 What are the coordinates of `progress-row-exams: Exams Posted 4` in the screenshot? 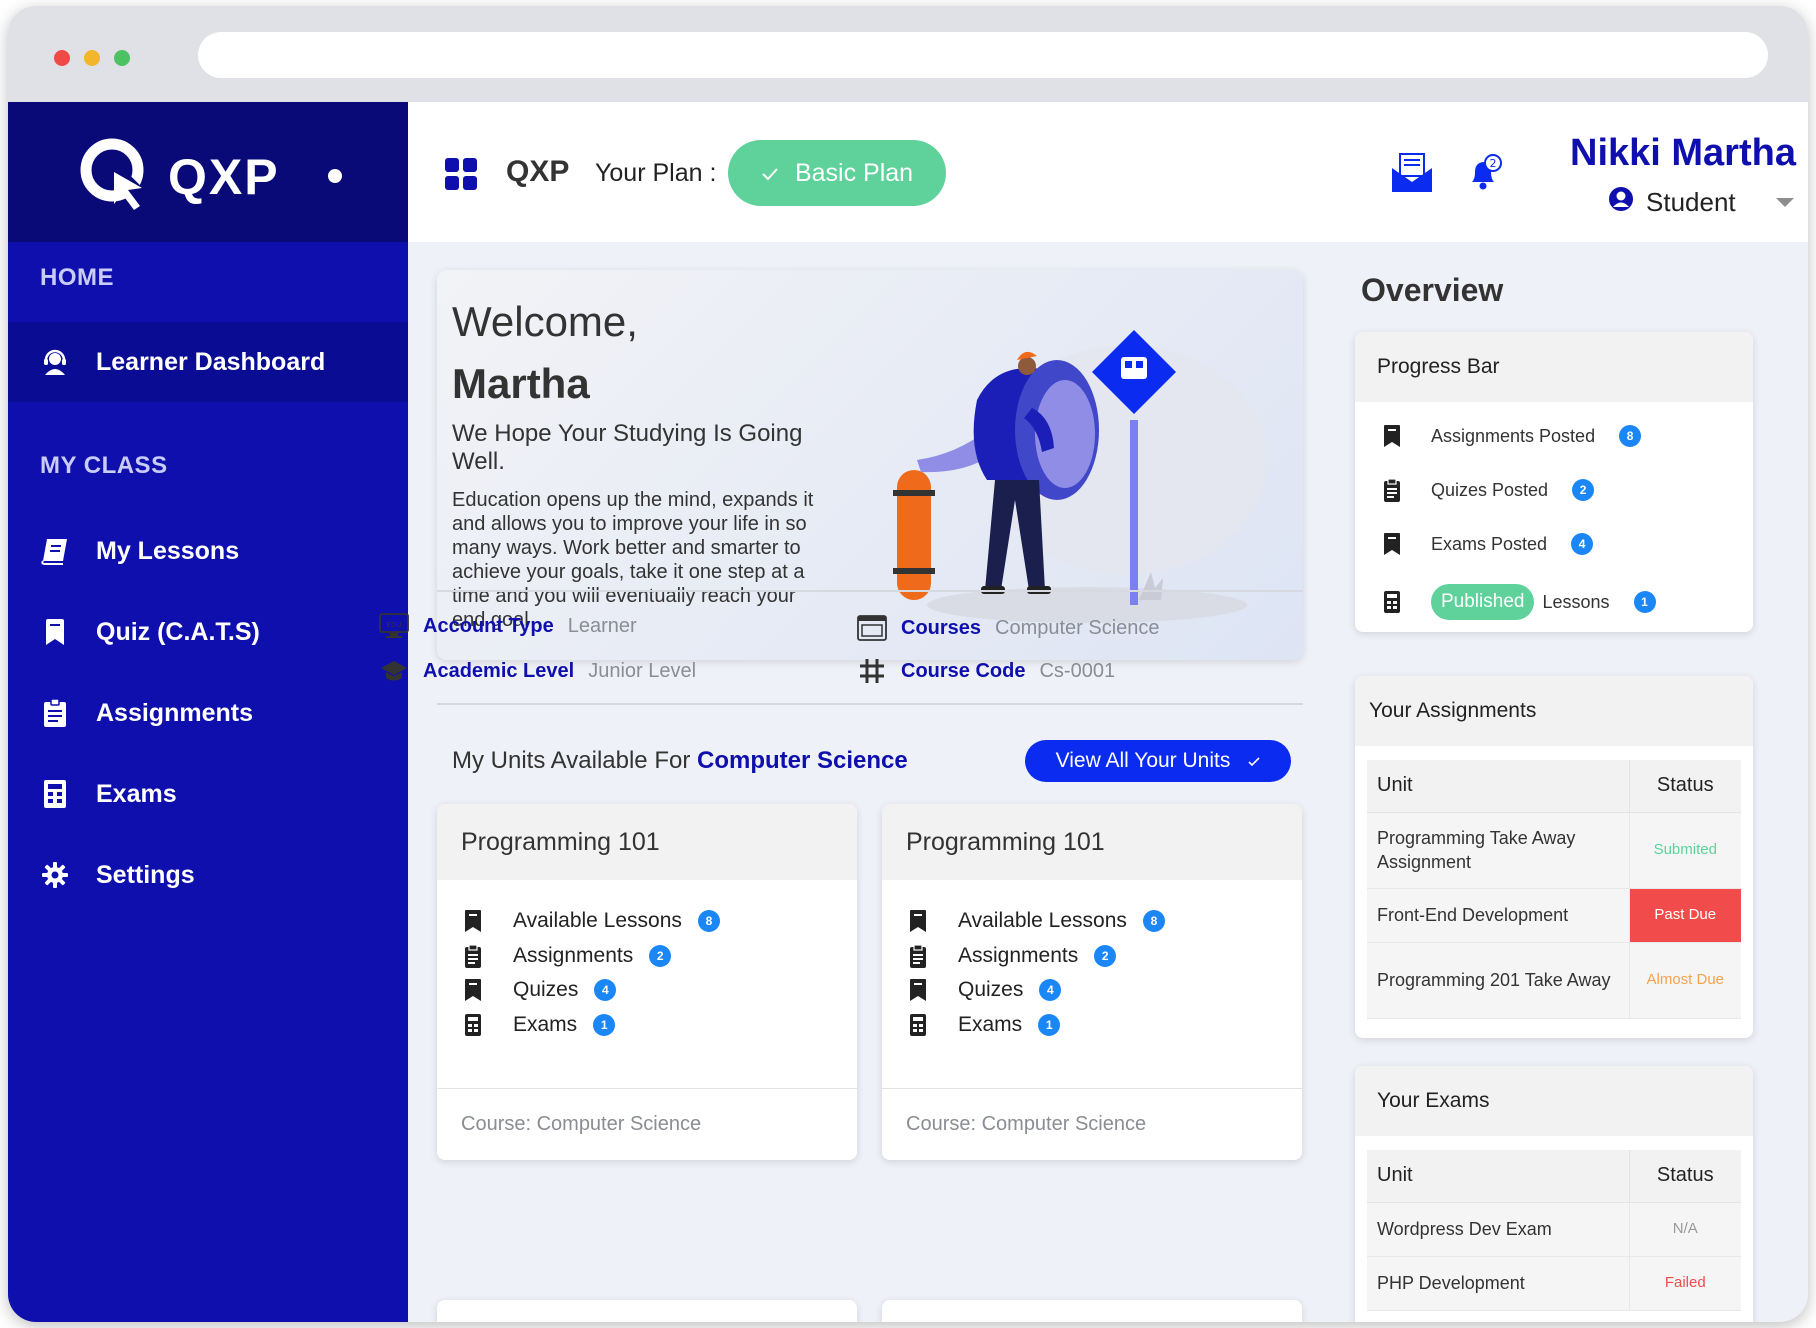 It's located at (1487, 544).